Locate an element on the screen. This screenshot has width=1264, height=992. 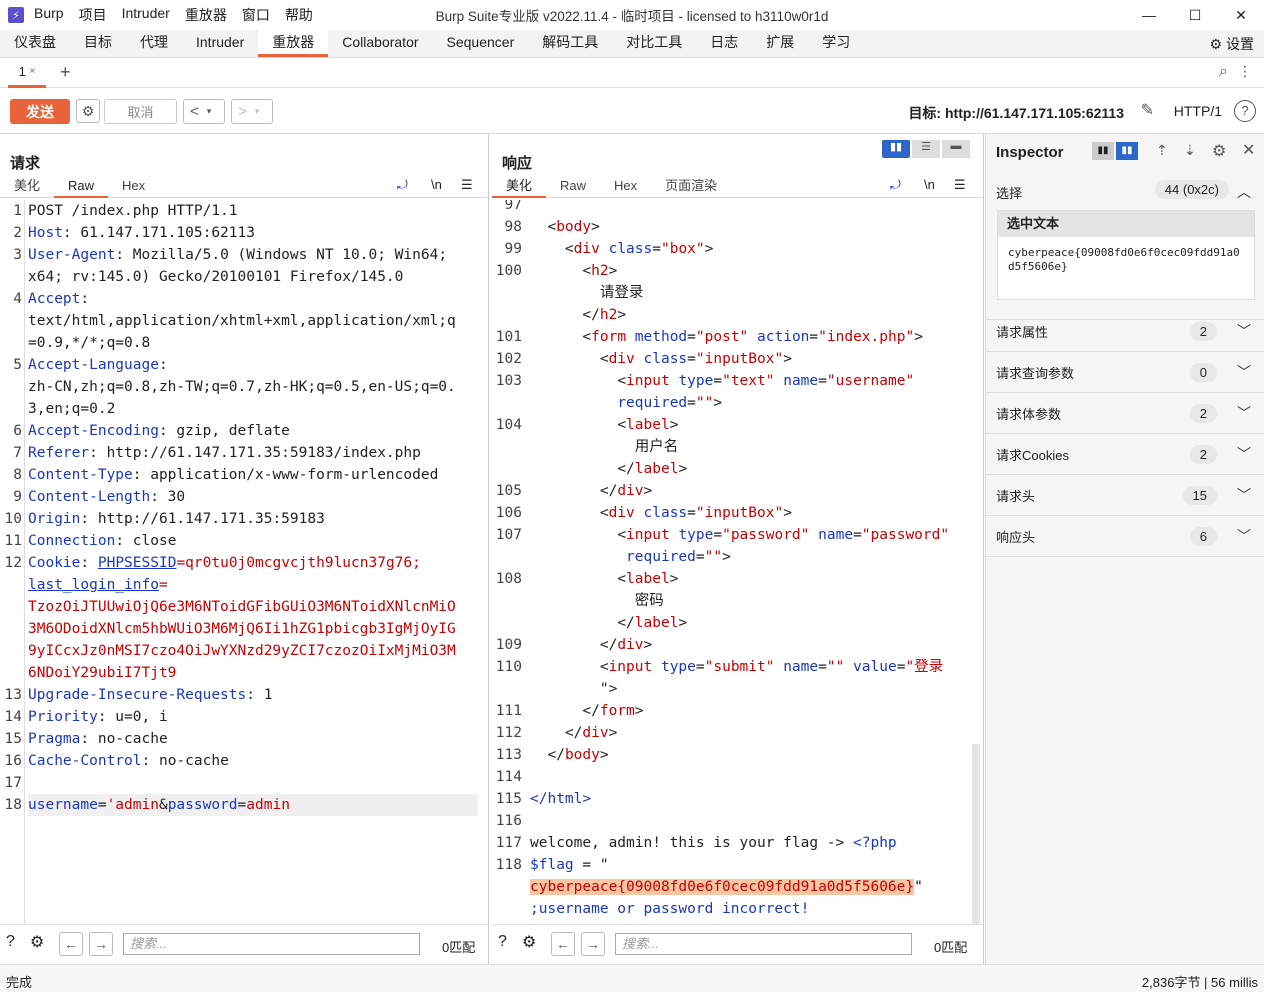
request-tab-0: 美化 is located at coordinates (27, 186).